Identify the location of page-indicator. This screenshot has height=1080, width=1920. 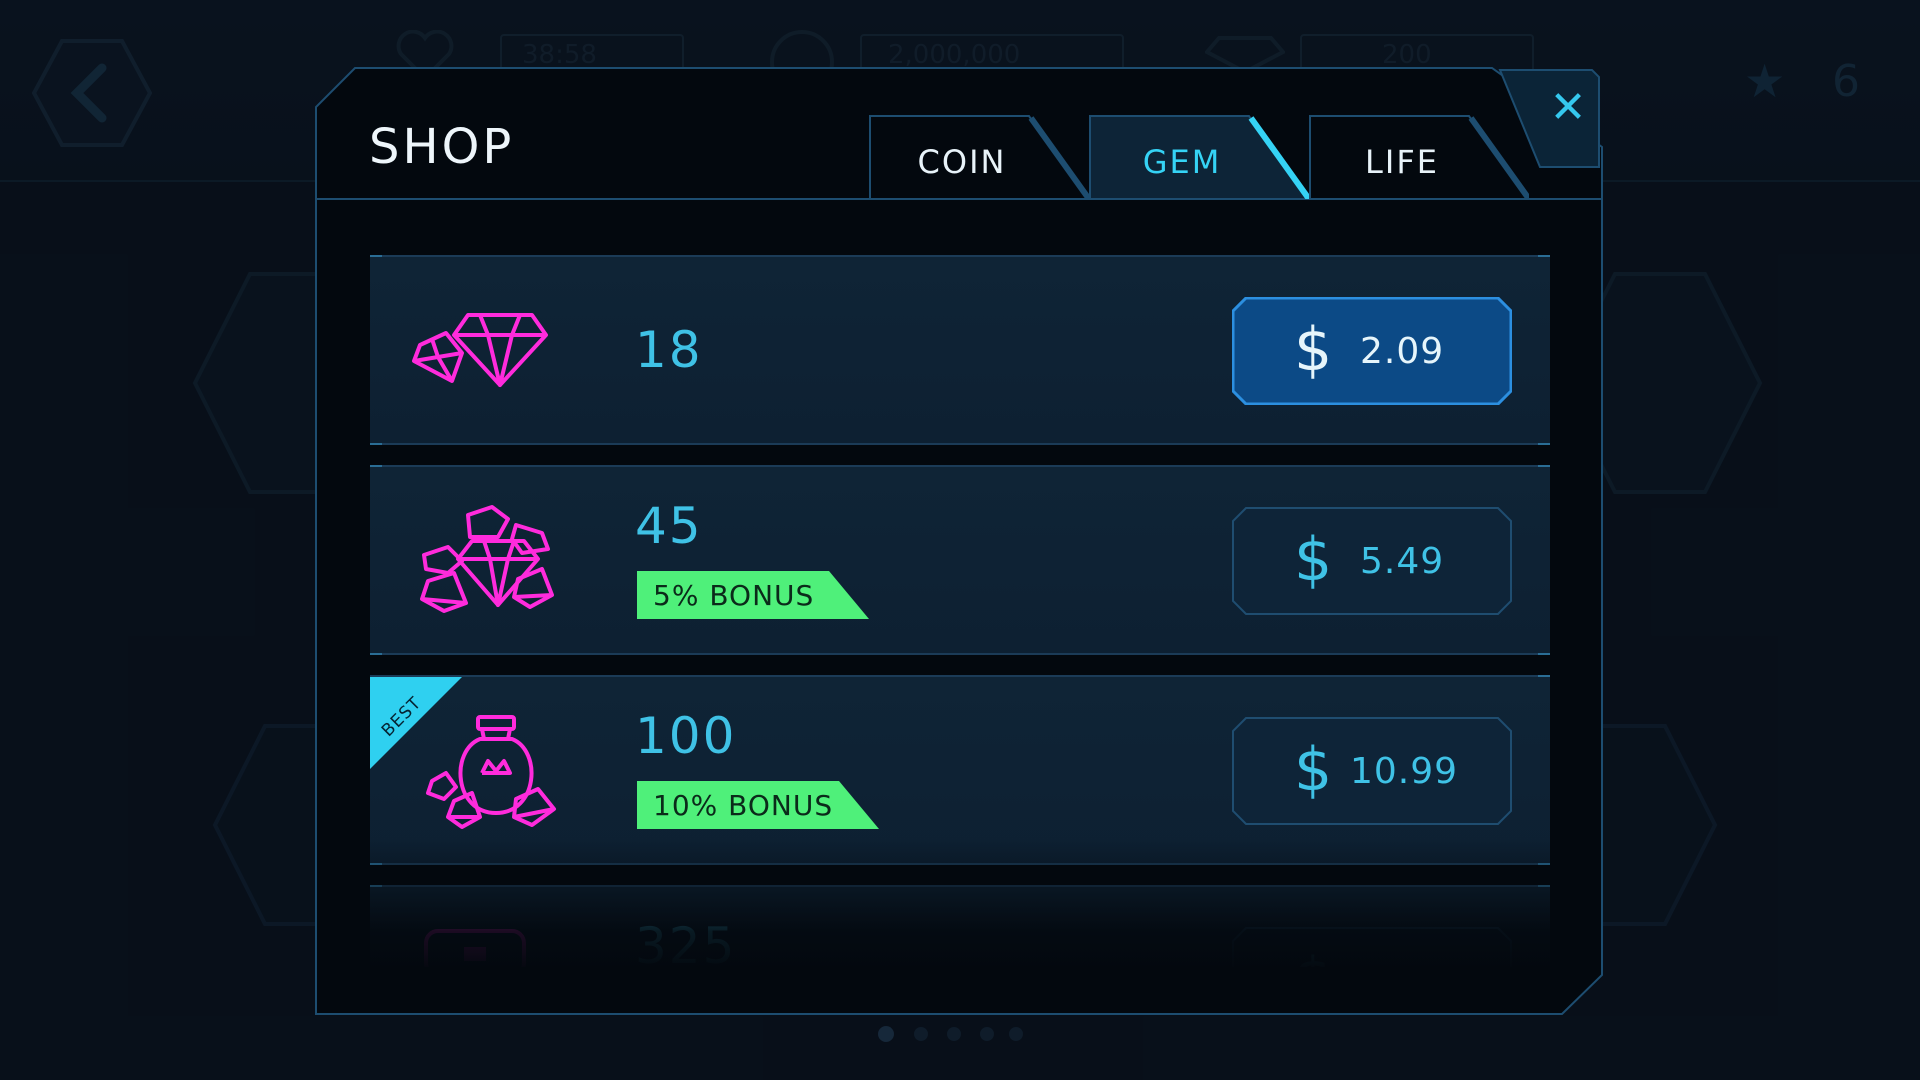
(950, 1034).